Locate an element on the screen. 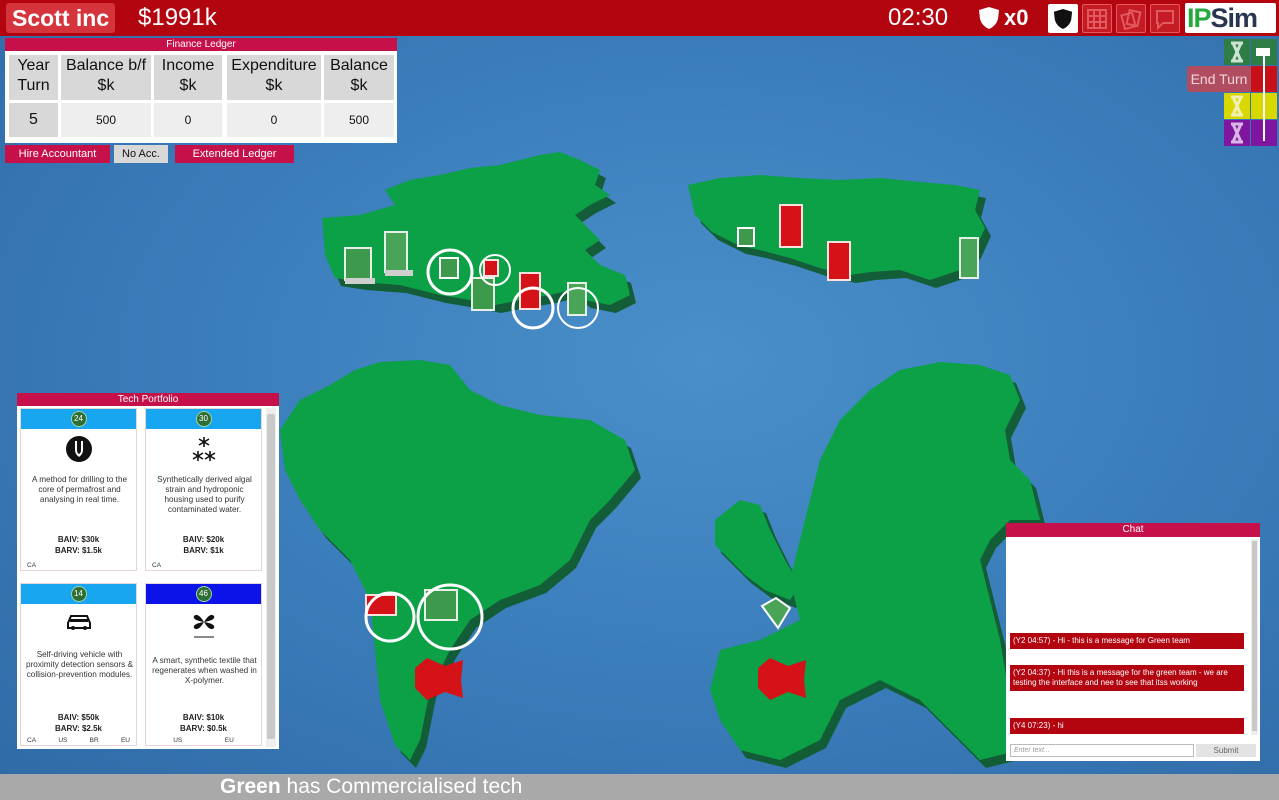 This screenshot has width=1279, height=800. cards-icon is located at coordinates (1131, 19).